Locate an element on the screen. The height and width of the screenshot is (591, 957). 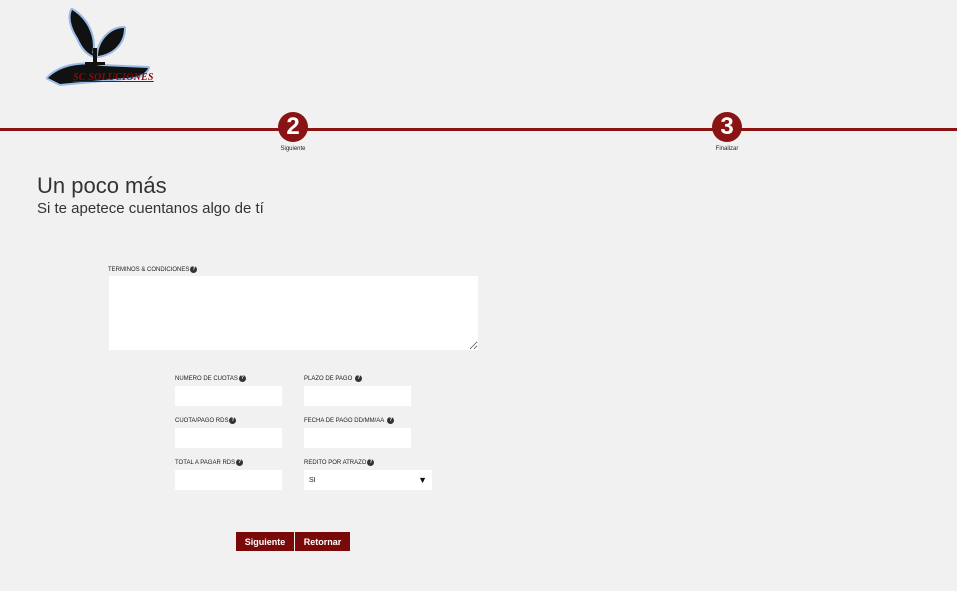
redito-select: SI ▼ is located at coordinates (368, 480).